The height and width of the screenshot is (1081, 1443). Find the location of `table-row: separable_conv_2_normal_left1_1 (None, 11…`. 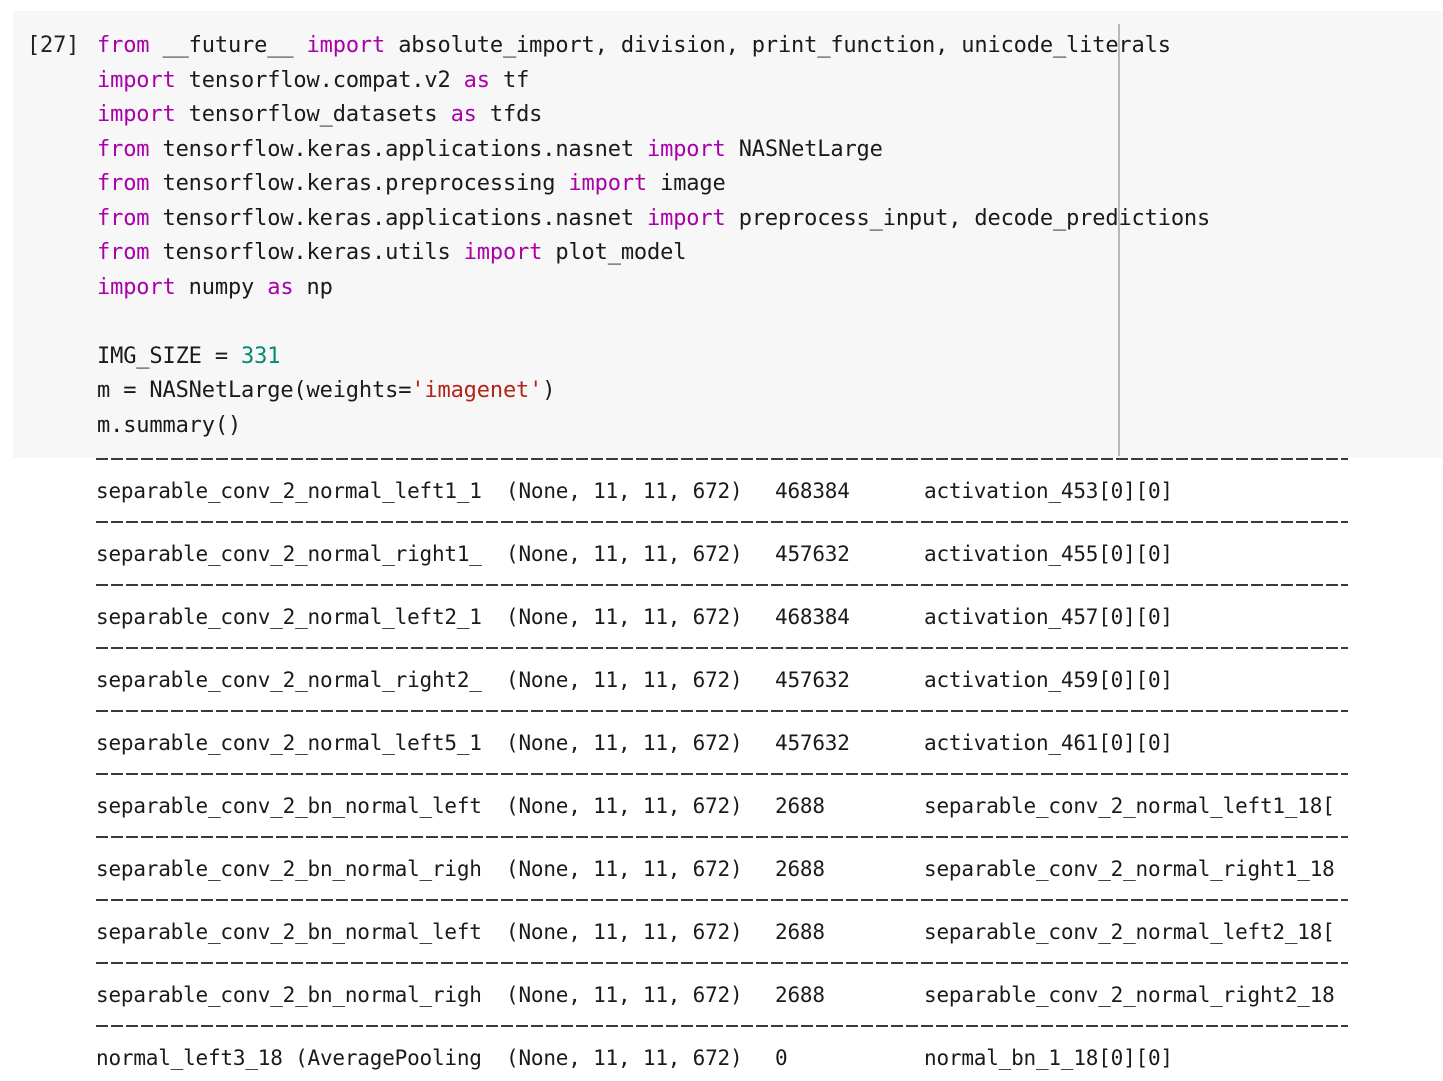

table-row: separable_conv_2_normal_left1_1 (None, 11… is located at coordinates (769, 490).